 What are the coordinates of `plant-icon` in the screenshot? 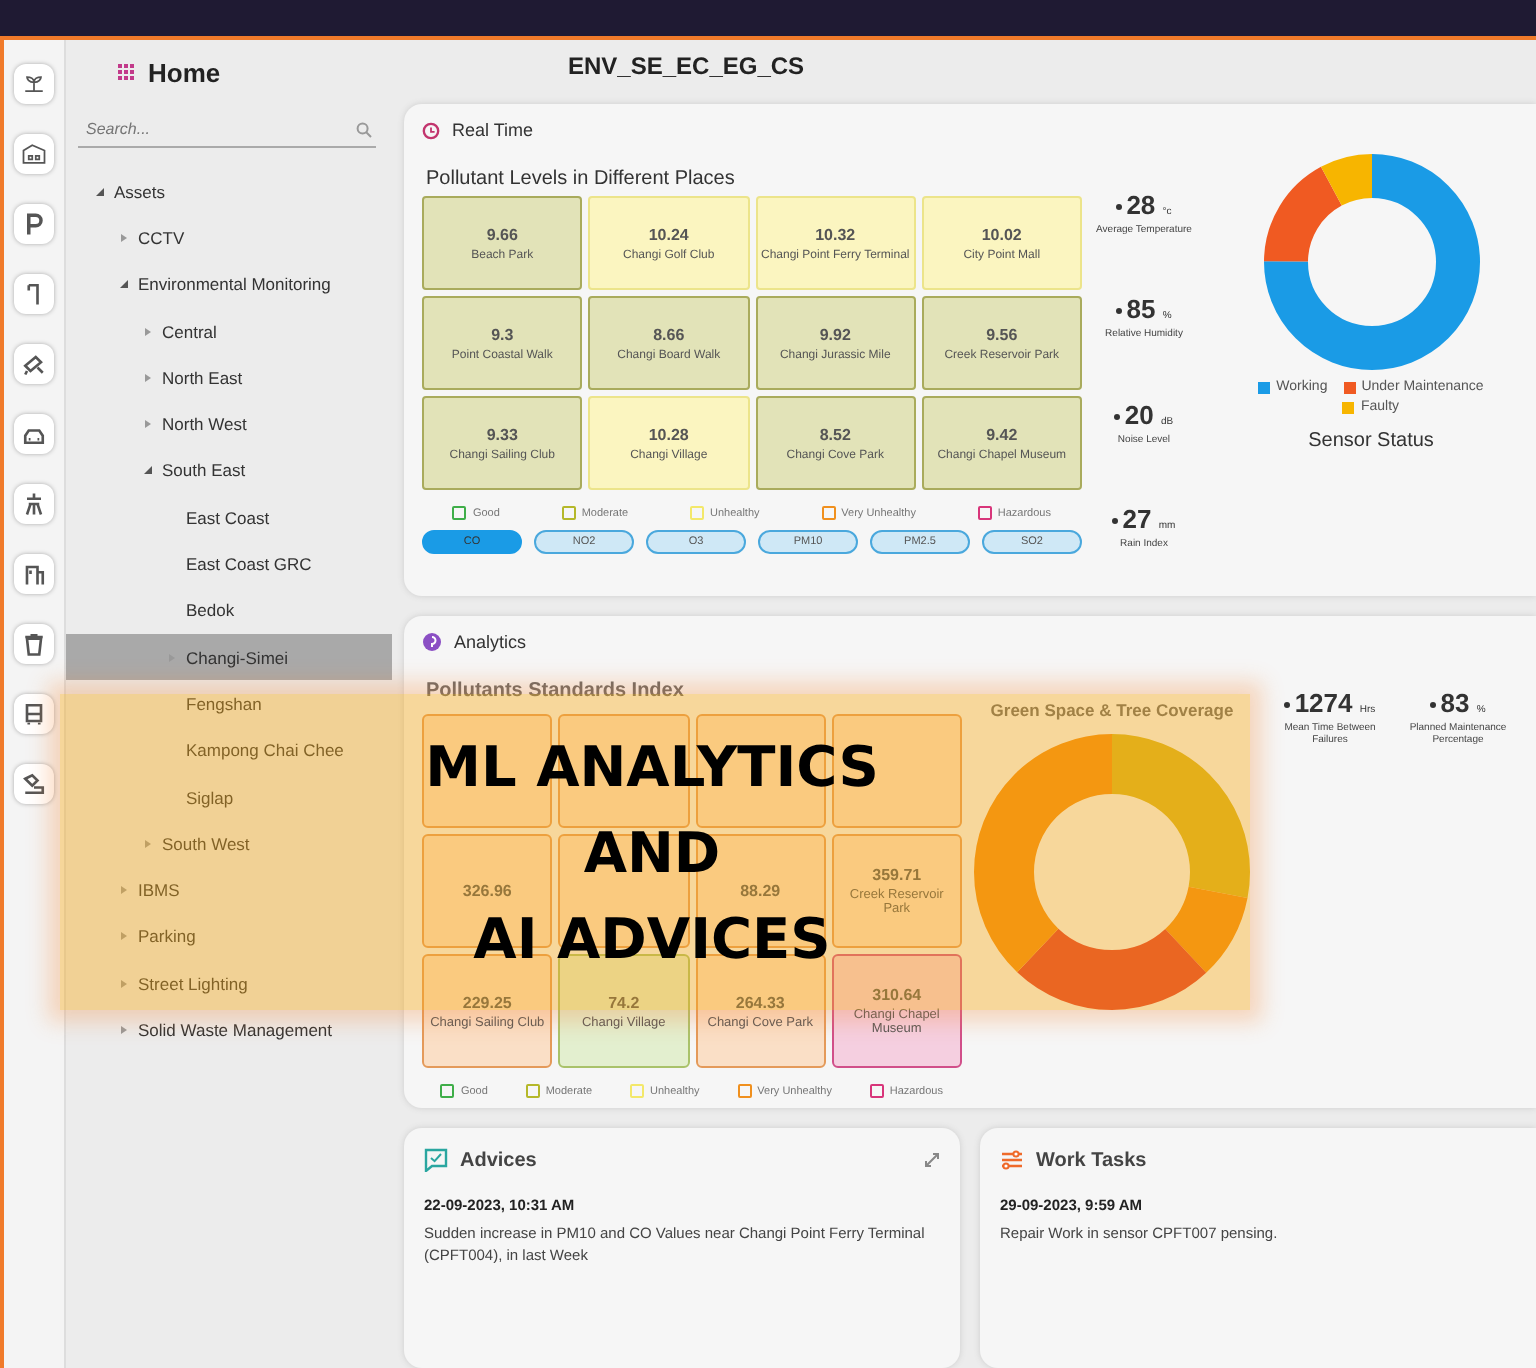 It's located at (34, 84).